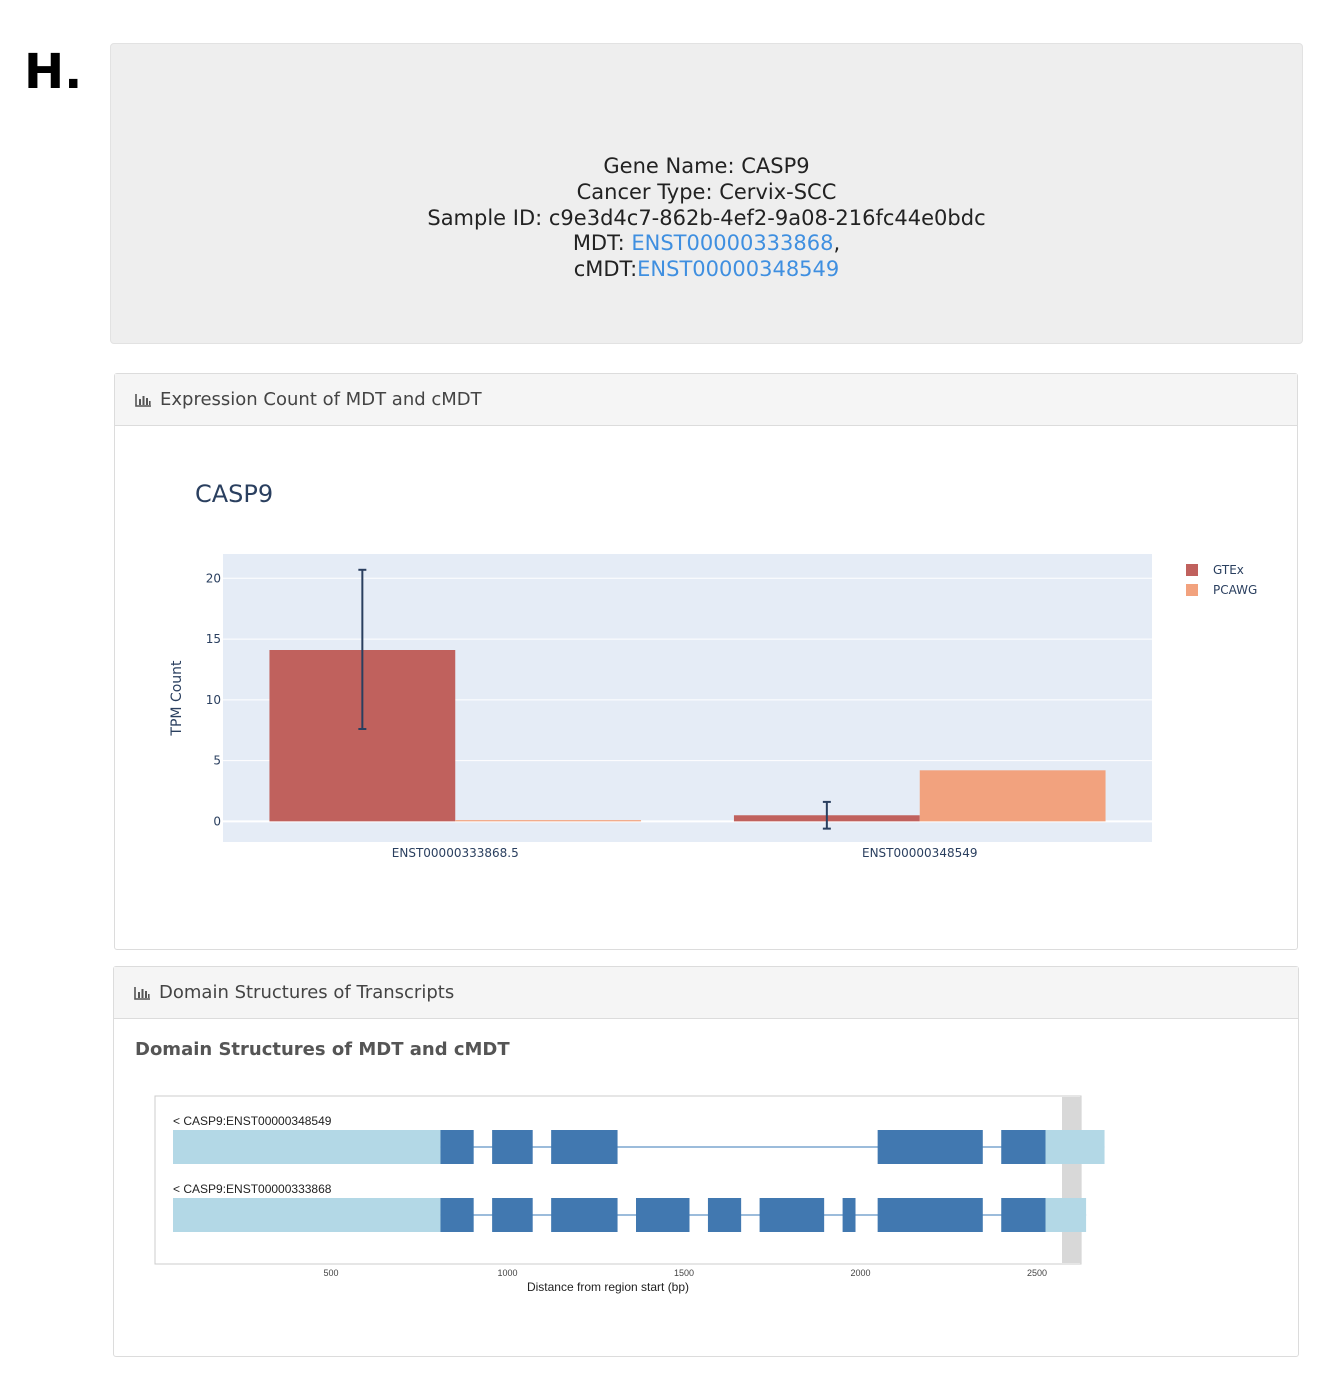 The width and height of the screenshot is (1338, 1384). I want to click on x-tick-label: 2000, so click(860, 1273).